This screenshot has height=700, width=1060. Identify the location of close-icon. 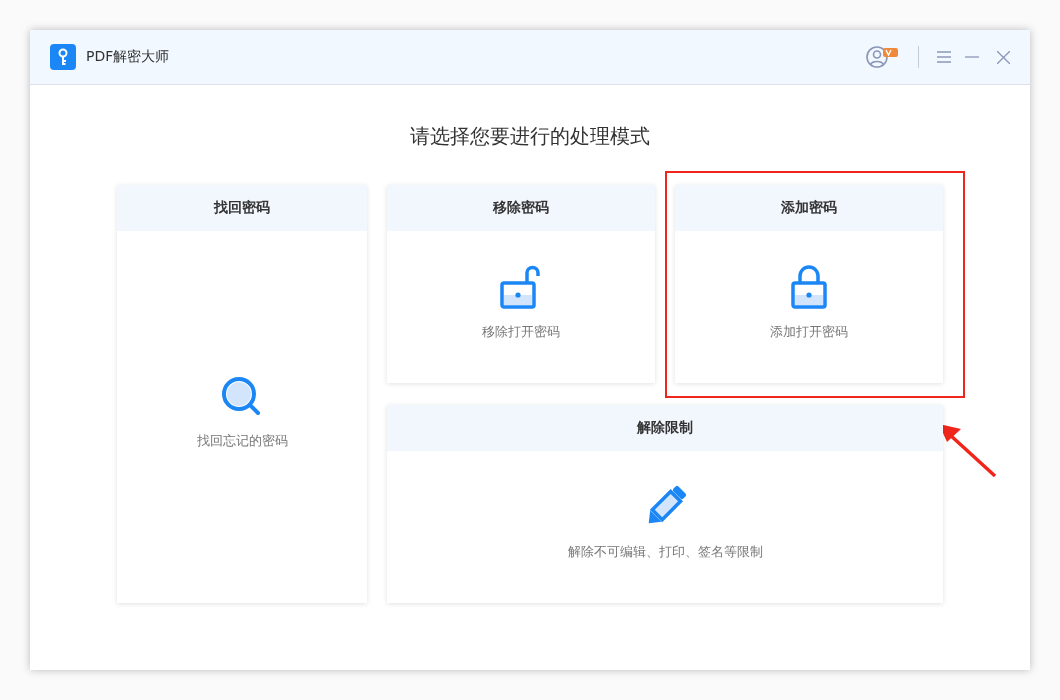
(1003, 57).